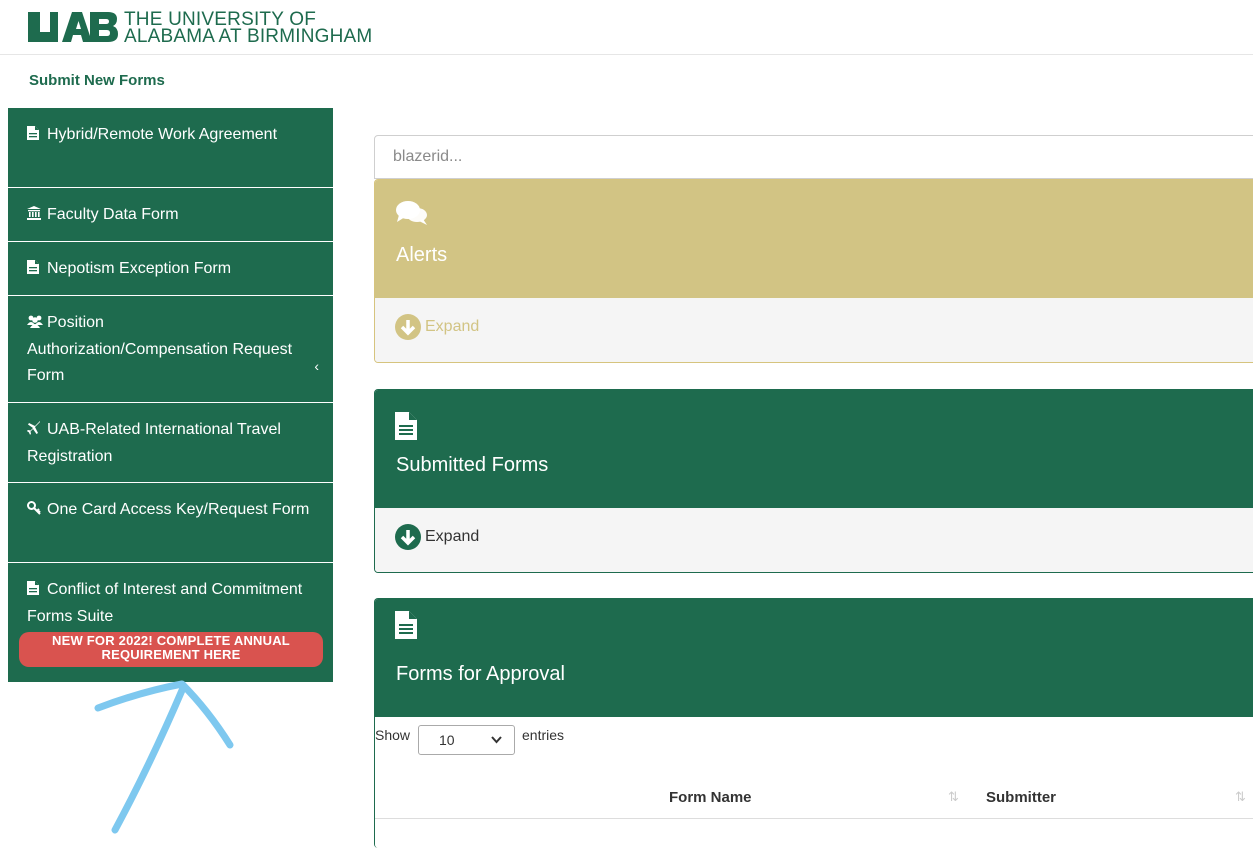 Image resolution: width=1253 pixels, height=848 pixels. I want to click on submitted-forms-expand-button: Expand, so click(437, 537).